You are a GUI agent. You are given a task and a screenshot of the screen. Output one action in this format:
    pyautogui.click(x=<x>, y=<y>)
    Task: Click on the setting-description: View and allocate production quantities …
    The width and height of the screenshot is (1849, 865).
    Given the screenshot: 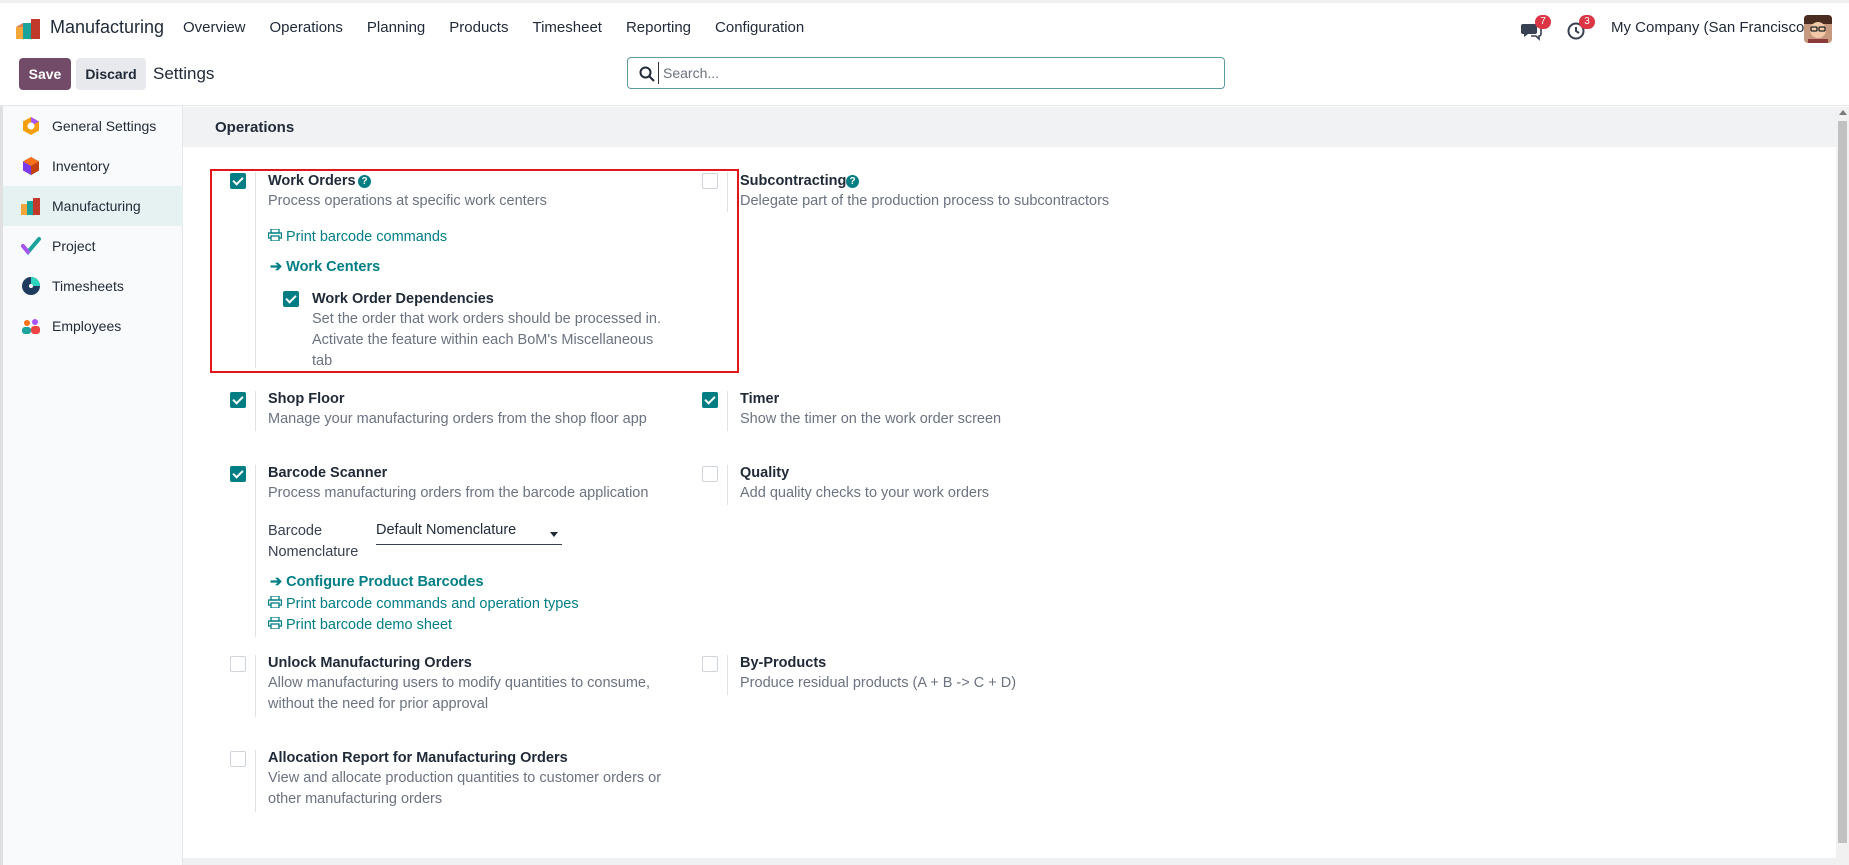 What is the action you would take?
    pyautogui.click(x=465, y=778)
    